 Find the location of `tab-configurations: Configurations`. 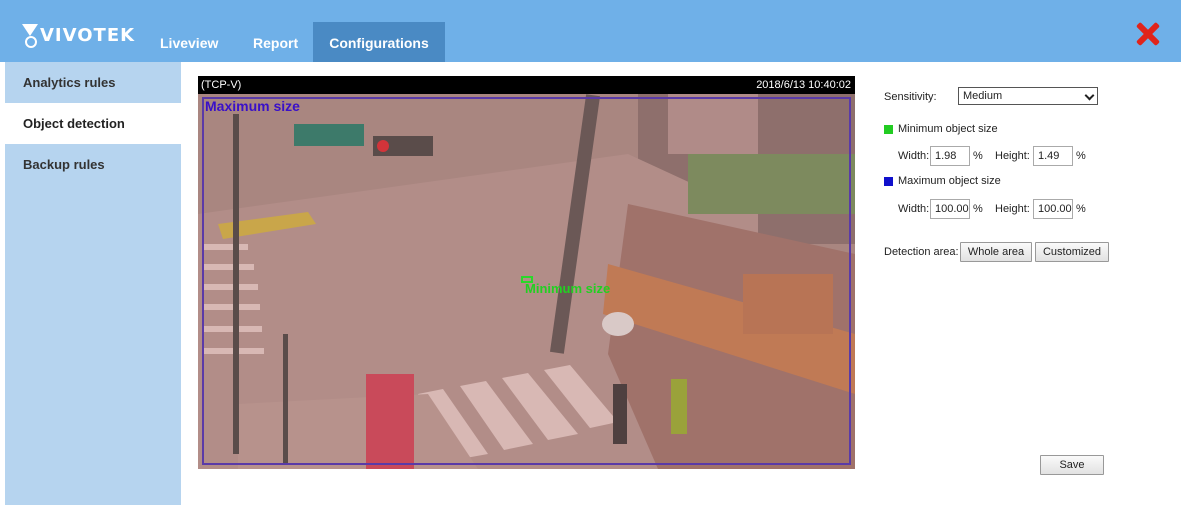

tab-configurations: Configurations is located at coordinates (379, 42).